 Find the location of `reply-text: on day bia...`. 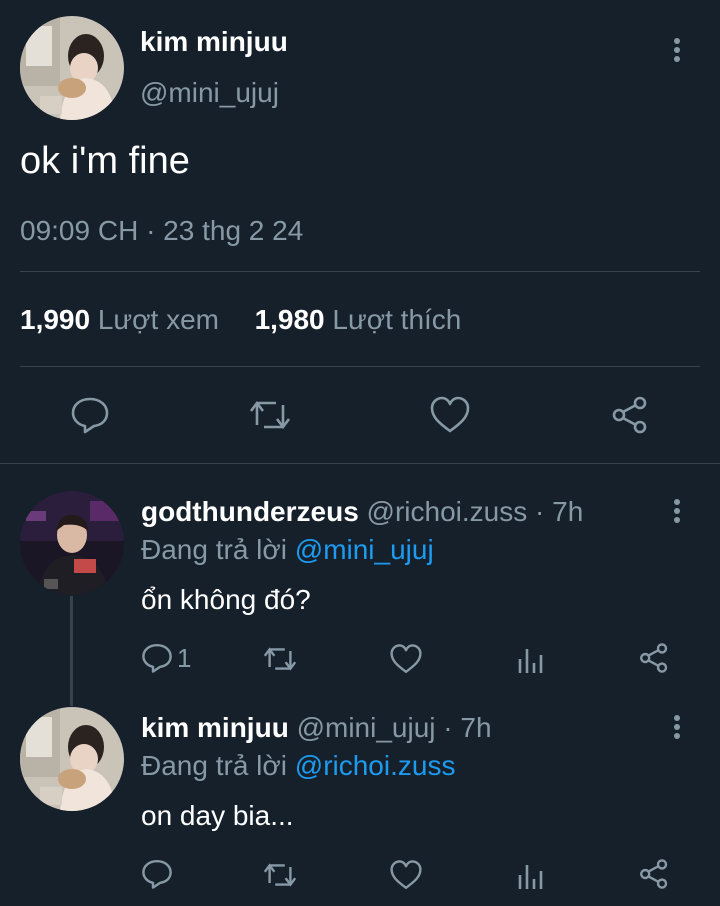

reply-text: on day bia... is located at coordinates (217, 815).